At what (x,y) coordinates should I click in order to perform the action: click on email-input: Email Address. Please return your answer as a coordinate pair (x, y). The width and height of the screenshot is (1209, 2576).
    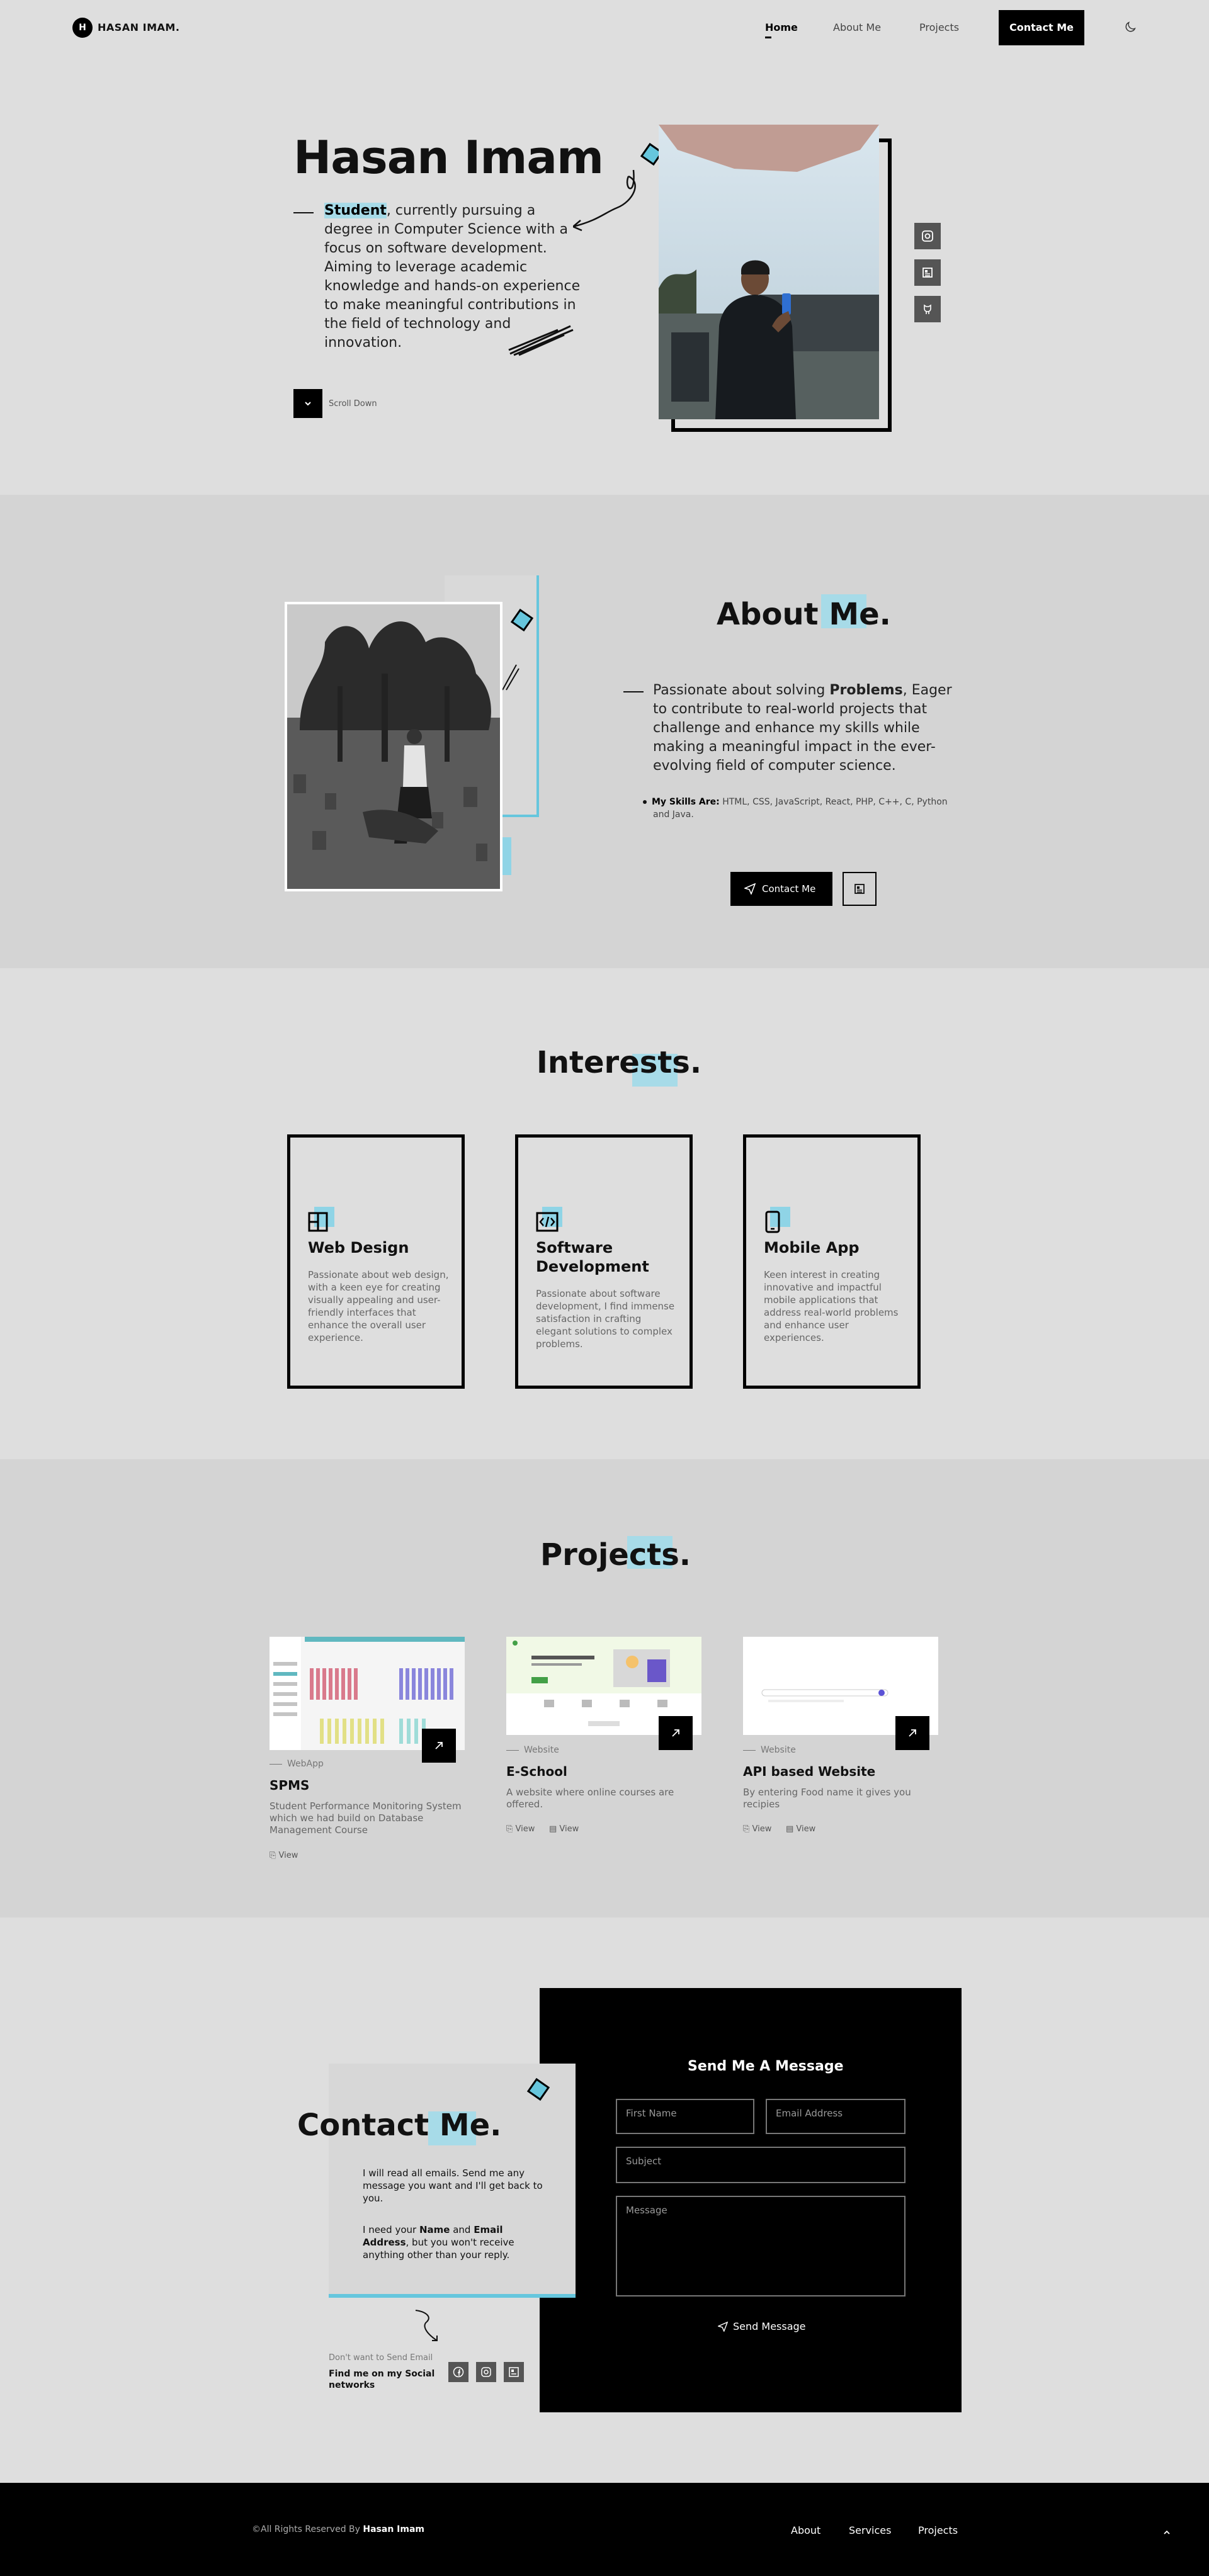
    Looking at the image, I should click on (835, 2116).